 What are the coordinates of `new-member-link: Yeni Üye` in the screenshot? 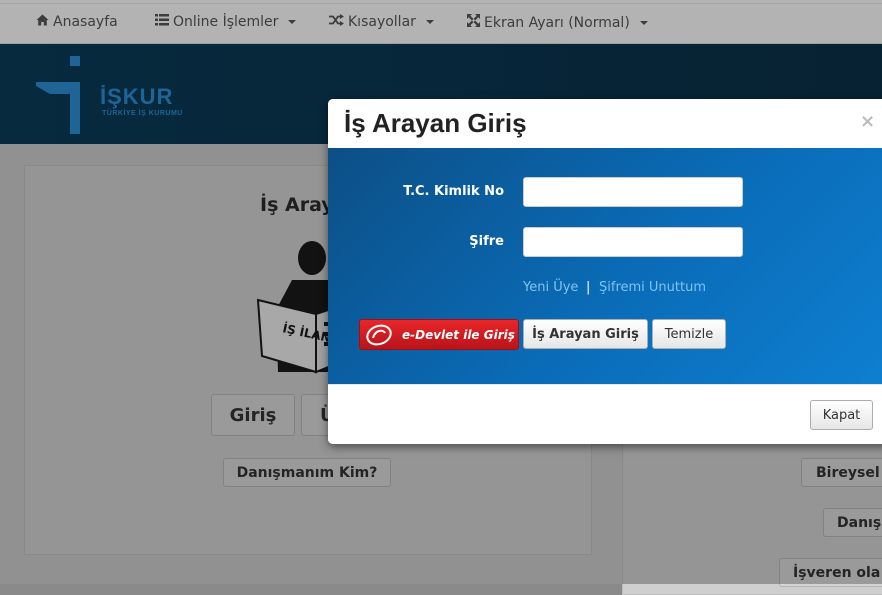 It's located at (550, 287).